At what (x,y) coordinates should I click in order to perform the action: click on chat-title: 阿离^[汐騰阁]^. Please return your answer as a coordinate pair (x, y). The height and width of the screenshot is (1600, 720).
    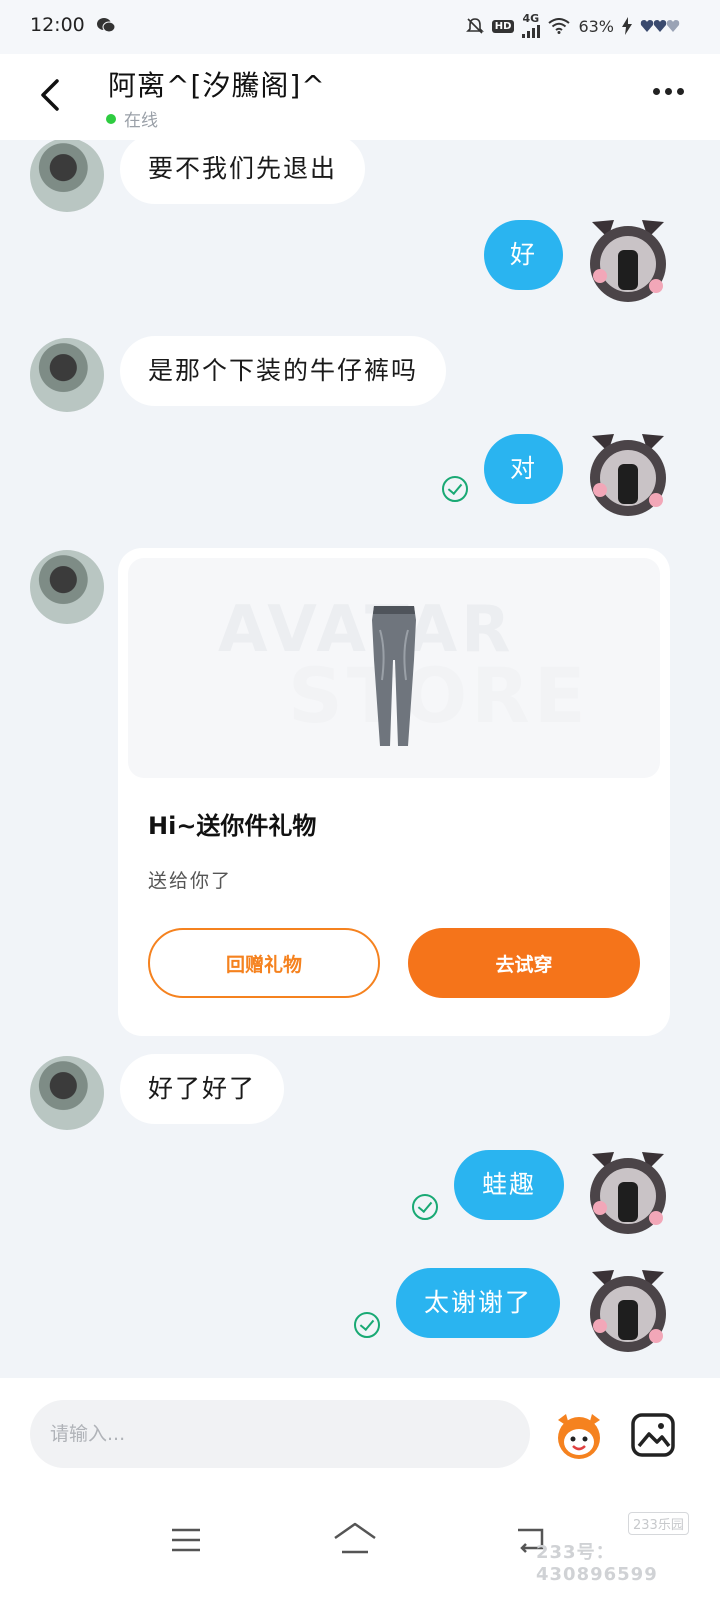
    Looking at the image, I should click on (217, 85).